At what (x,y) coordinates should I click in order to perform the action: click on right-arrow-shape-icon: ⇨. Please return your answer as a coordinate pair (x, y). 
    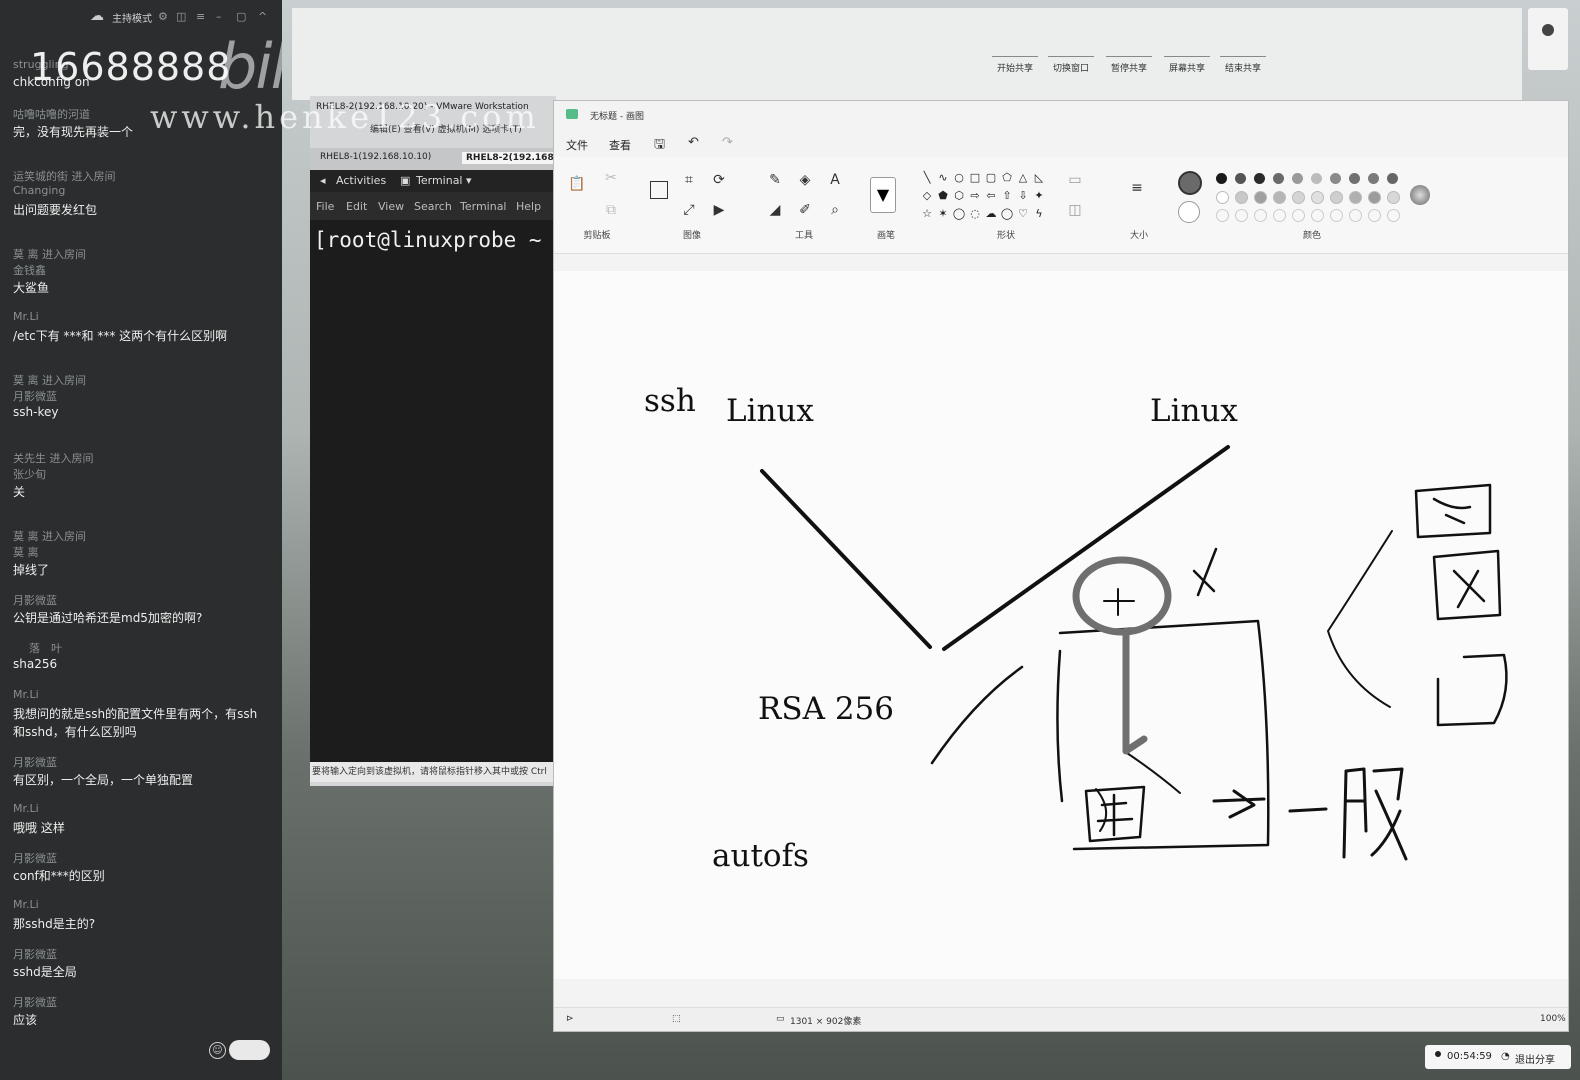
    Looking at the image, I should click on (975, 195).